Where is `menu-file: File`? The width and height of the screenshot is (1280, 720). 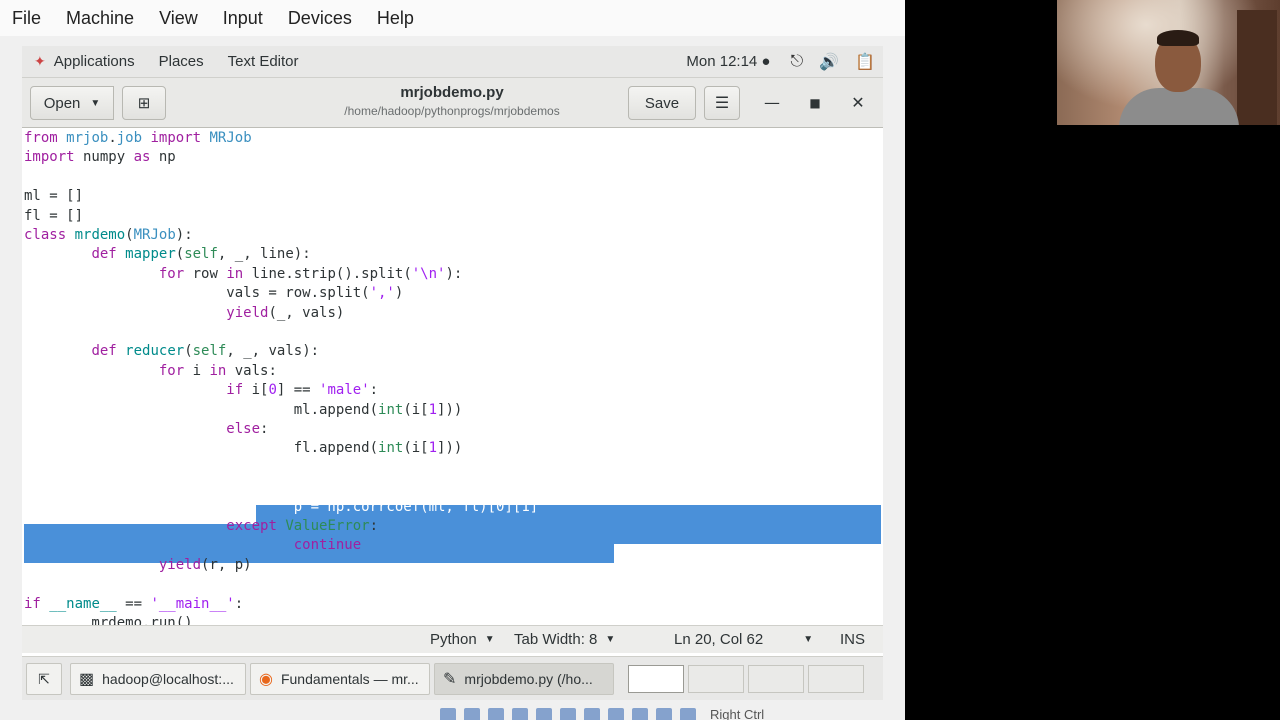
menu-file: File is located at coordinates (26, 18).